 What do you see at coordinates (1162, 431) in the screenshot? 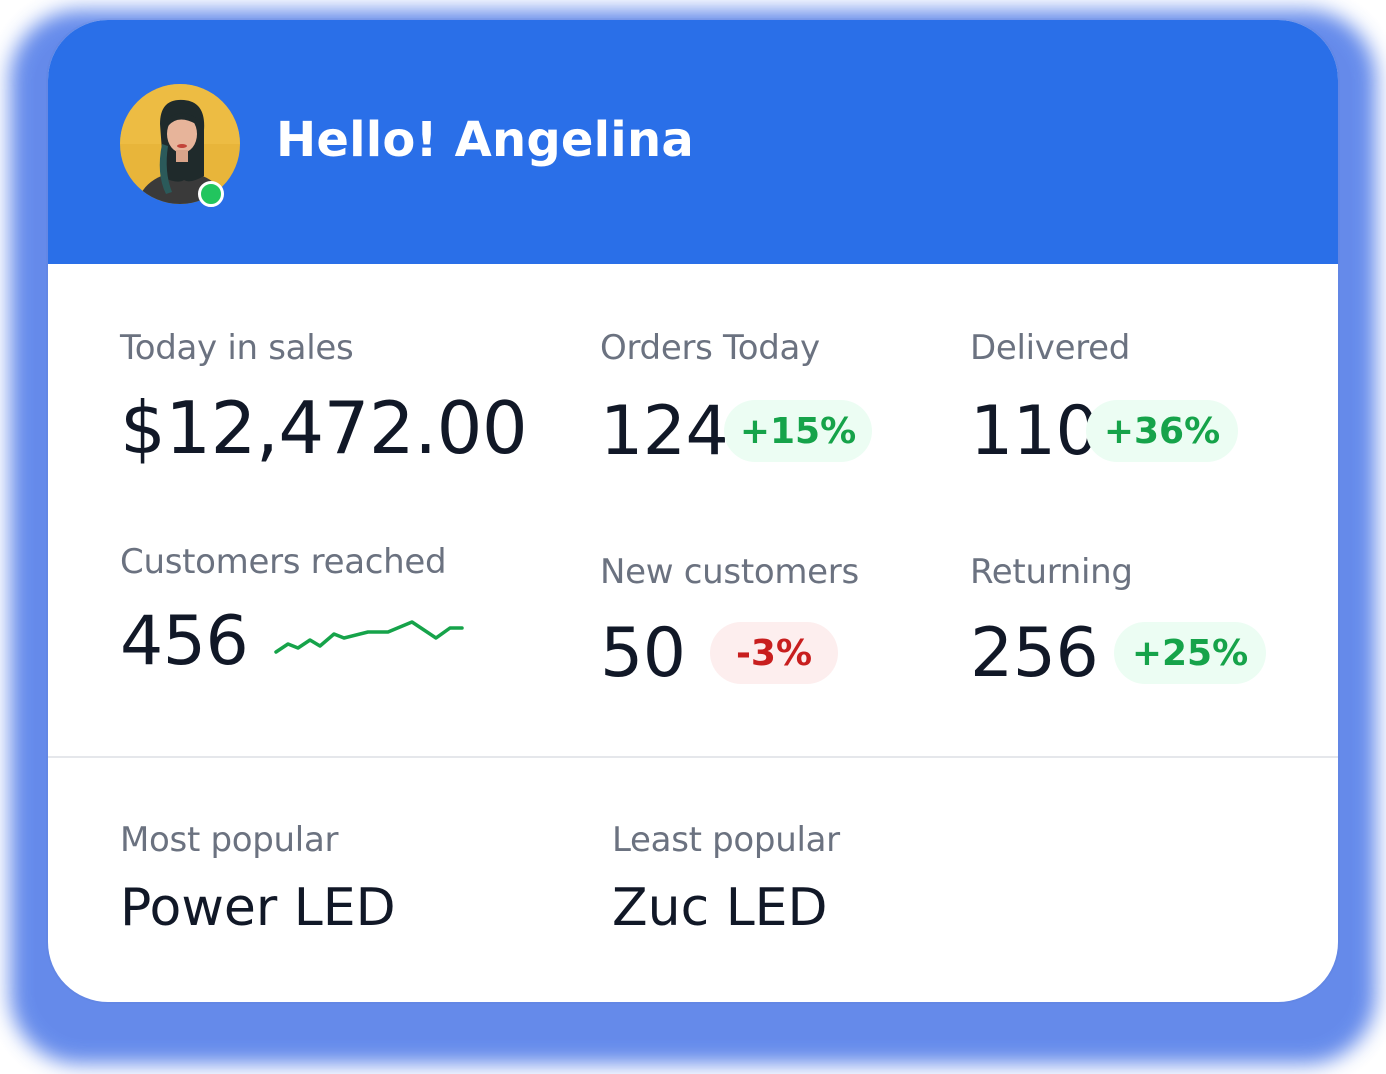
I see `delivered-change-badge: +36%` at bounding box center [1162, 431].